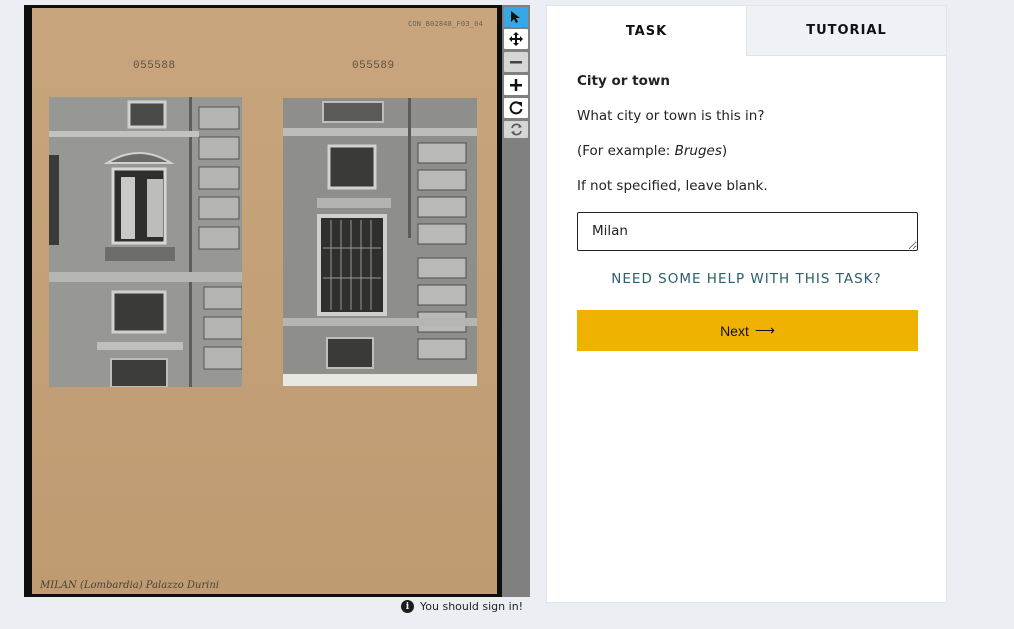 This screenshot has height=629, width=1014. Describe the element at coordinates (623, 81) in the screenshot. I see `task-title: City or town` at that location.